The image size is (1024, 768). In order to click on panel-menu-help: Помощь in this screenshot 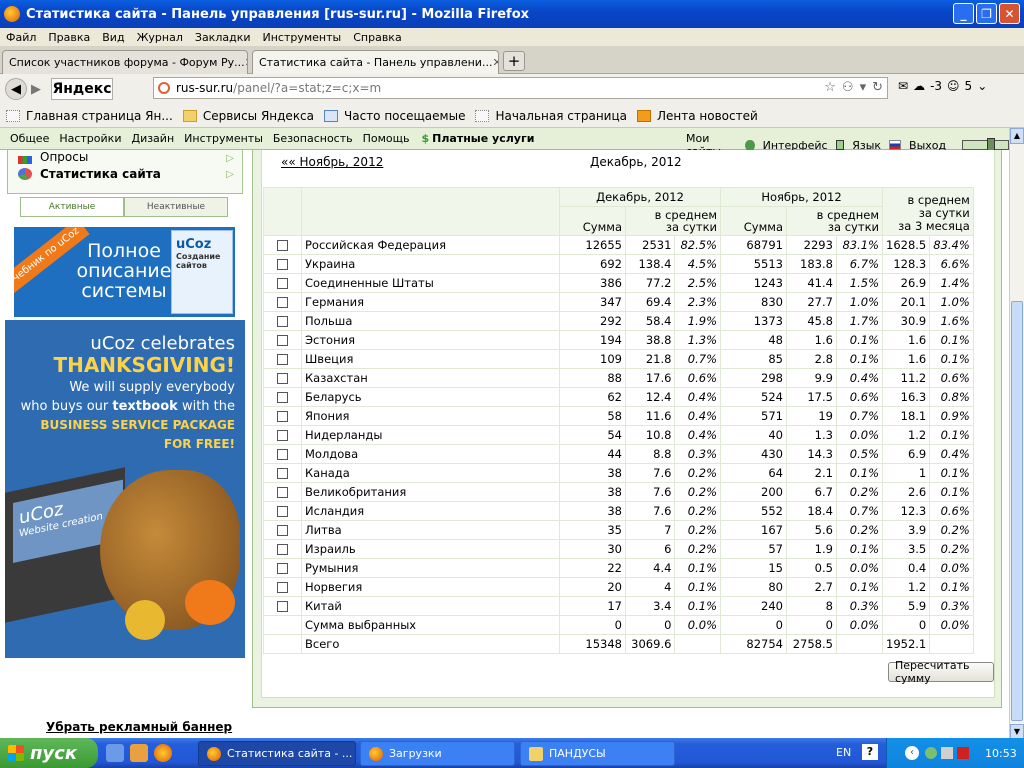, I will do `click(386, 138)`.